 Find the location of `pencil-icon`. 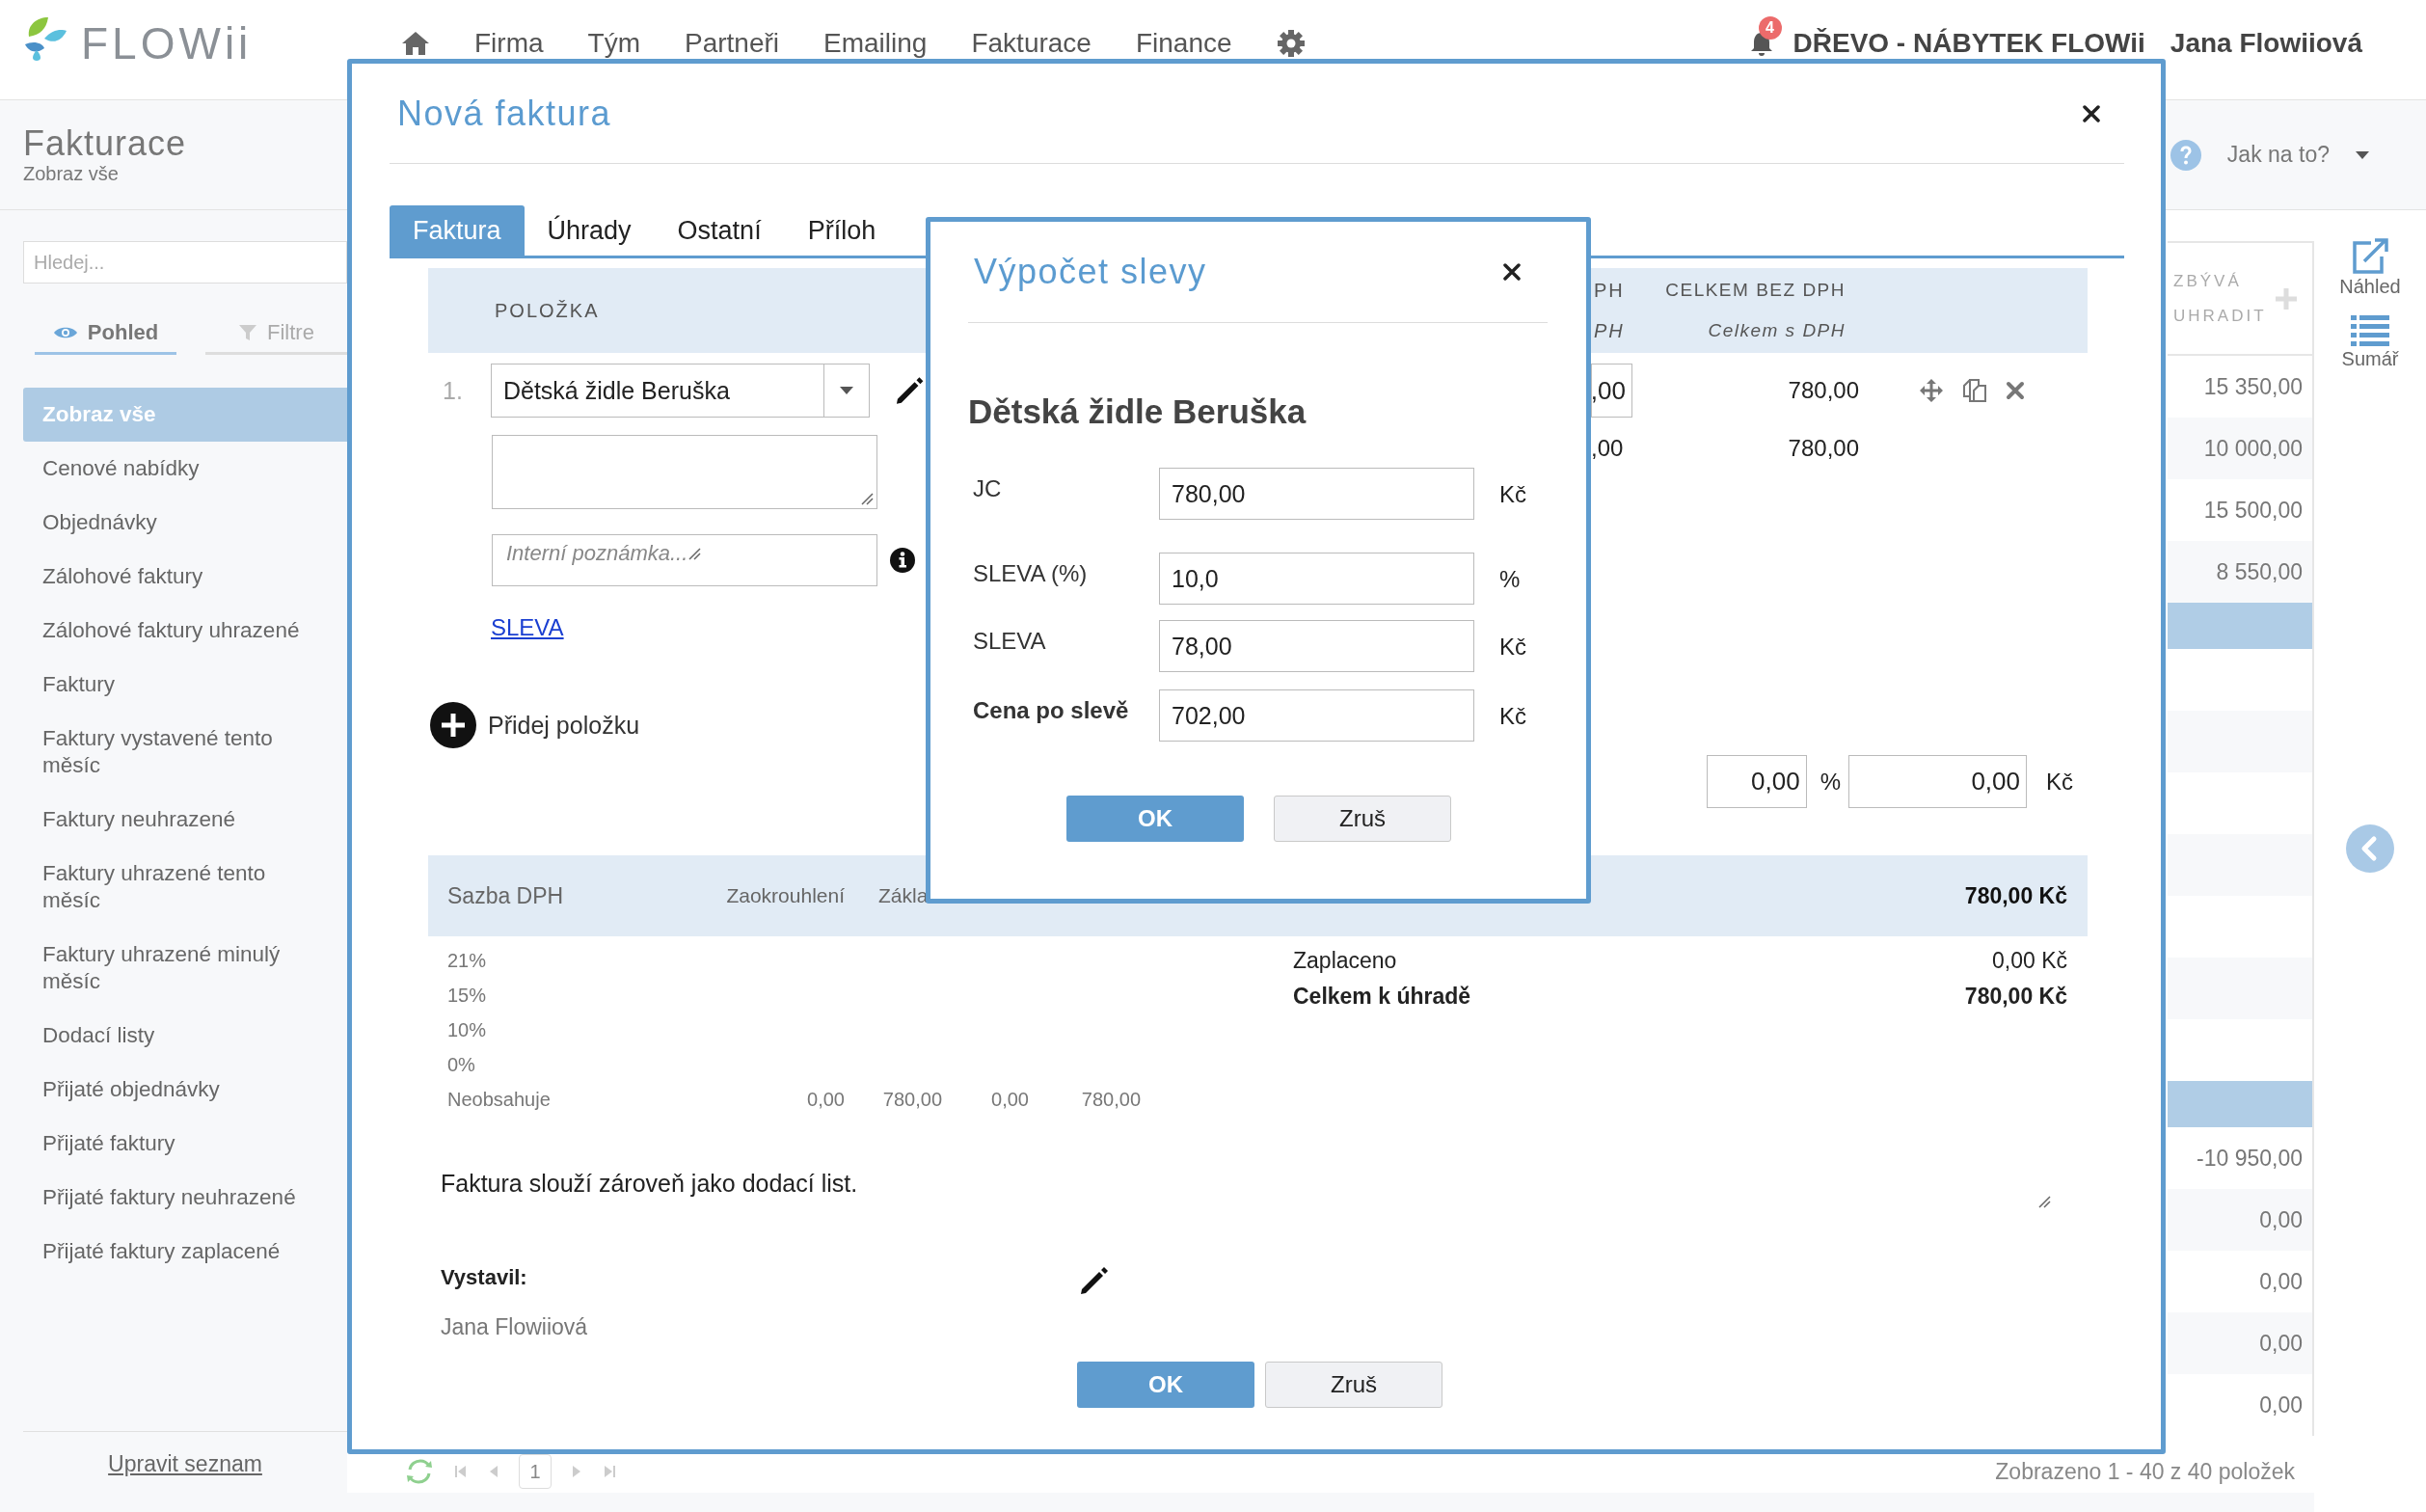

pencil-icon is located at coordinates (1094, 1280).